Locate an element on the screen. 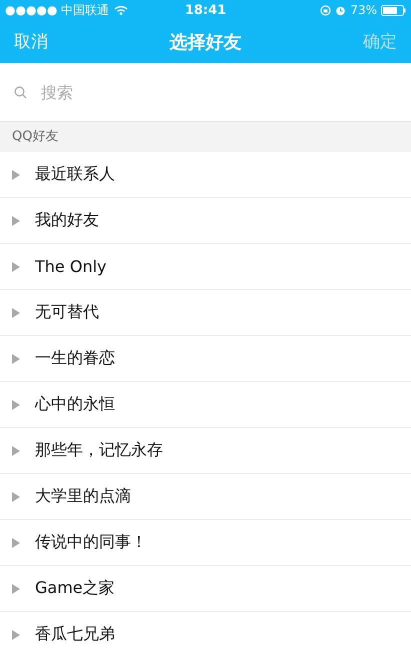 The height and width of the screenshot is (649, 411). group-row: The Only is located at coordinates (205, 267).